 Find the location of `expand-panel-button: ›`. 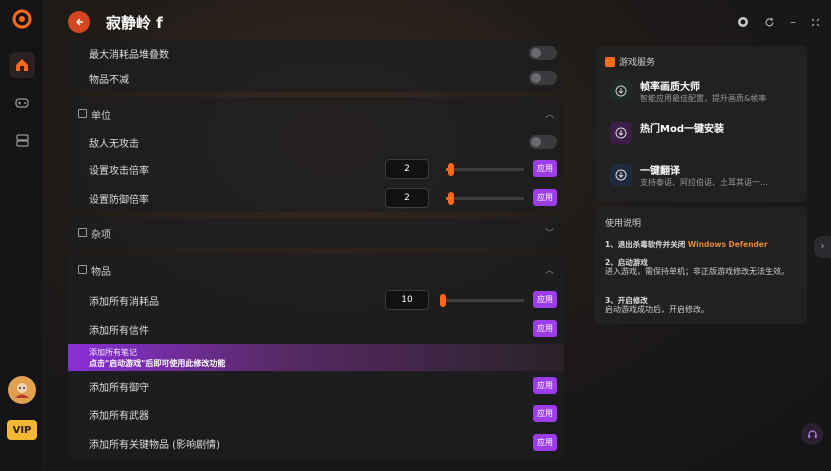

expand-panel-button: › is located at coordinates (822, 247).